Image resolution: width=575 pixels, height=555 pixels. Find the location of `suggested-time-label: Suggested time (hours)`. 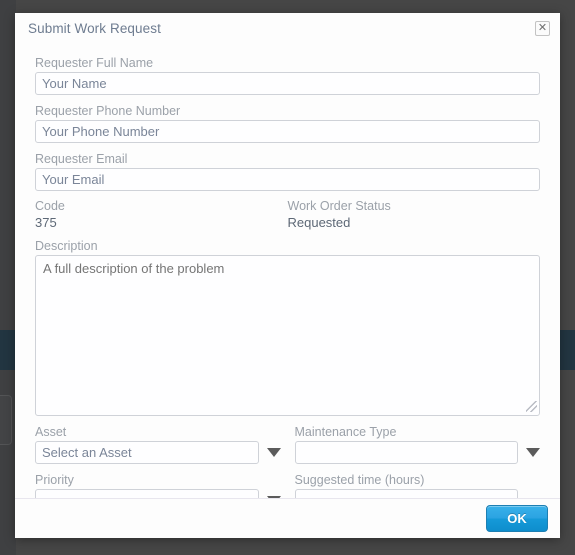

suggested-time-label: Suggested time (hours) is located at coordinates (359, 480).